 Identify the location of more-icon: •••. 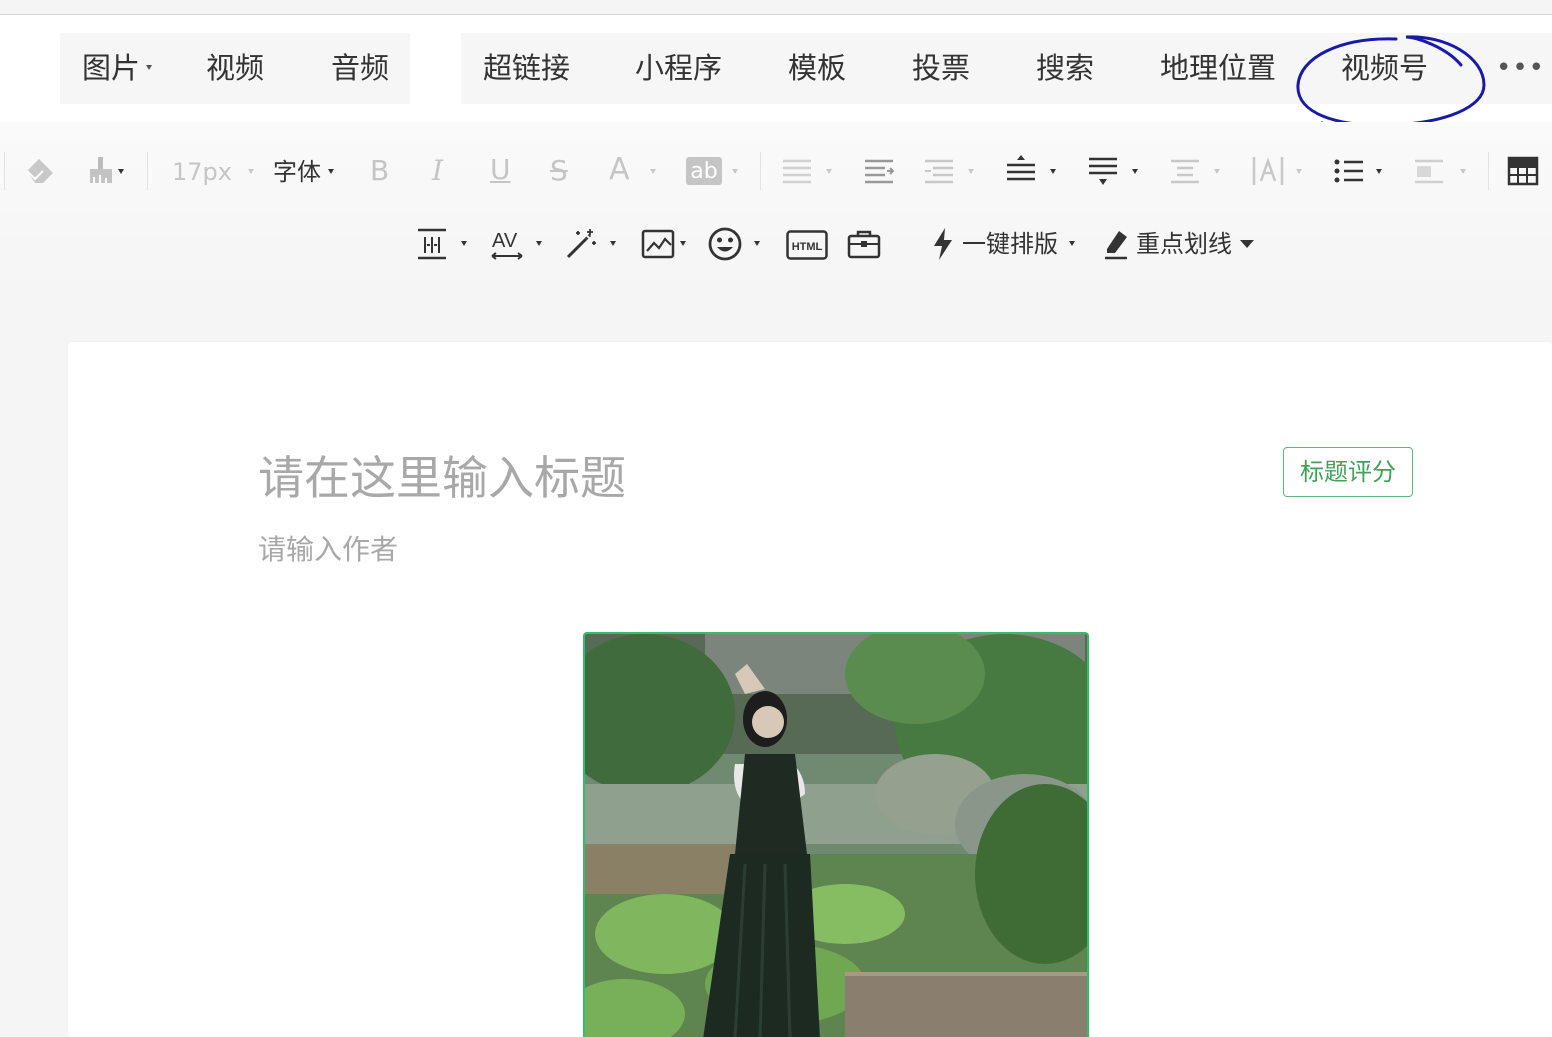
(1520, 68).